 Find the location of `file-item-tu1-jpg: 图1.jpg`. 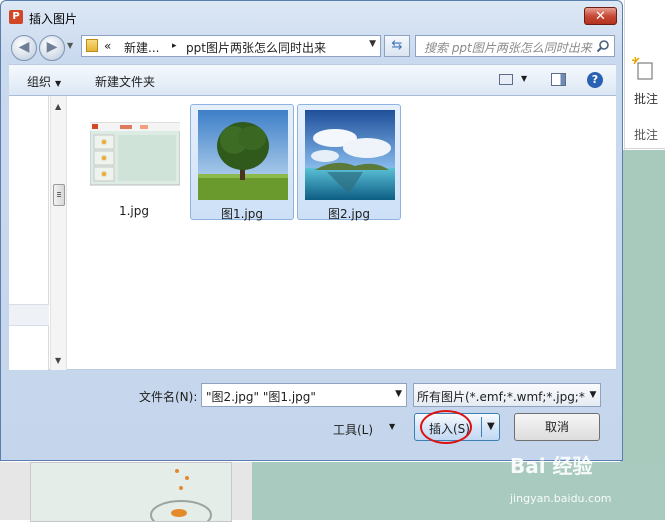

file-item-tu1-jpg: 图1.jpg is located at coordinates (242, 162).